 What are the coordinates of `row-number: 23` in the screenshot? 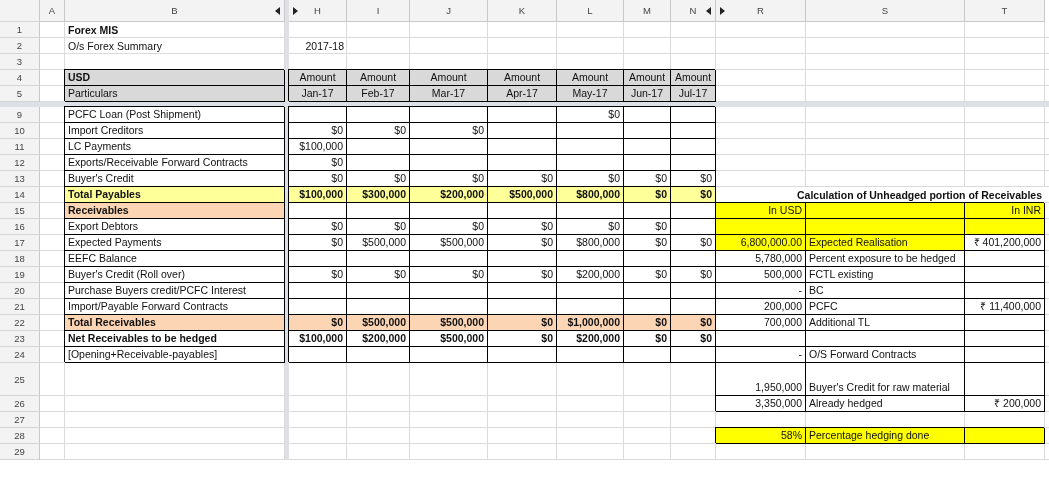 It's located at (20, 339).